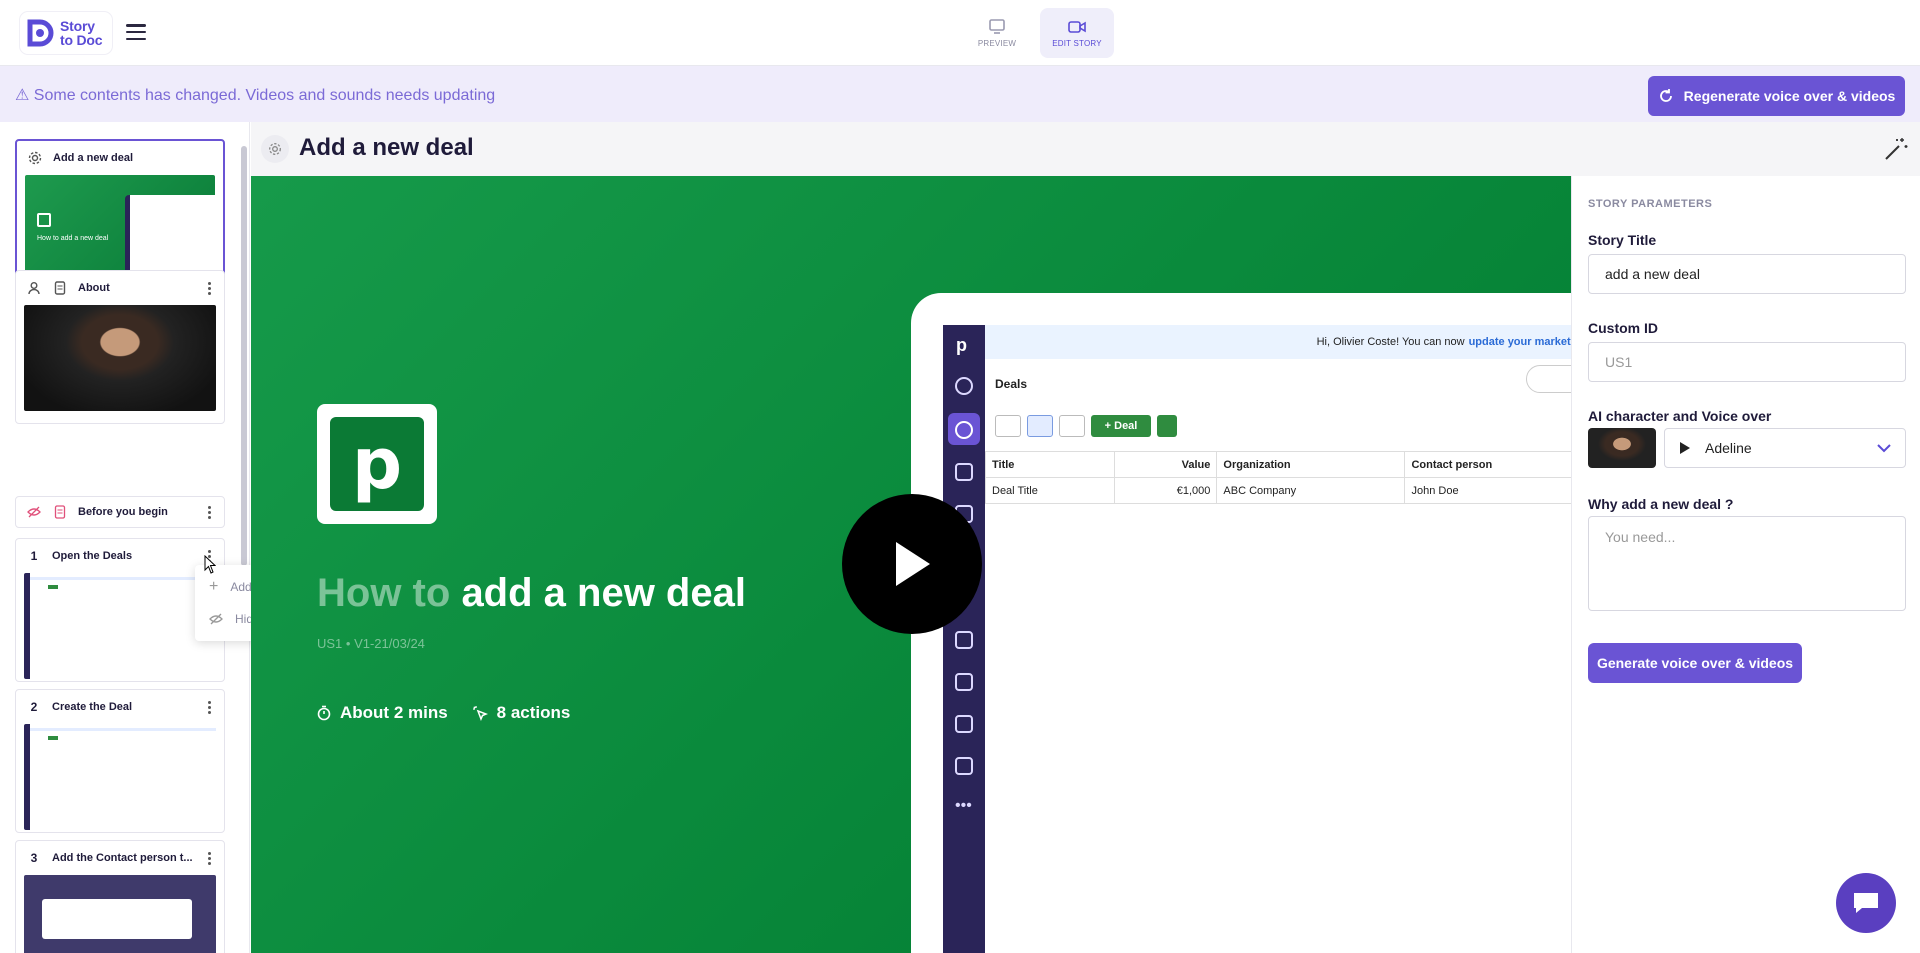 The width and height of the screenshot is (1920, 953). Describe the element at coordinates (92, 556) in the screenshot. I see `step-card-title: Open the Deals` at that location.